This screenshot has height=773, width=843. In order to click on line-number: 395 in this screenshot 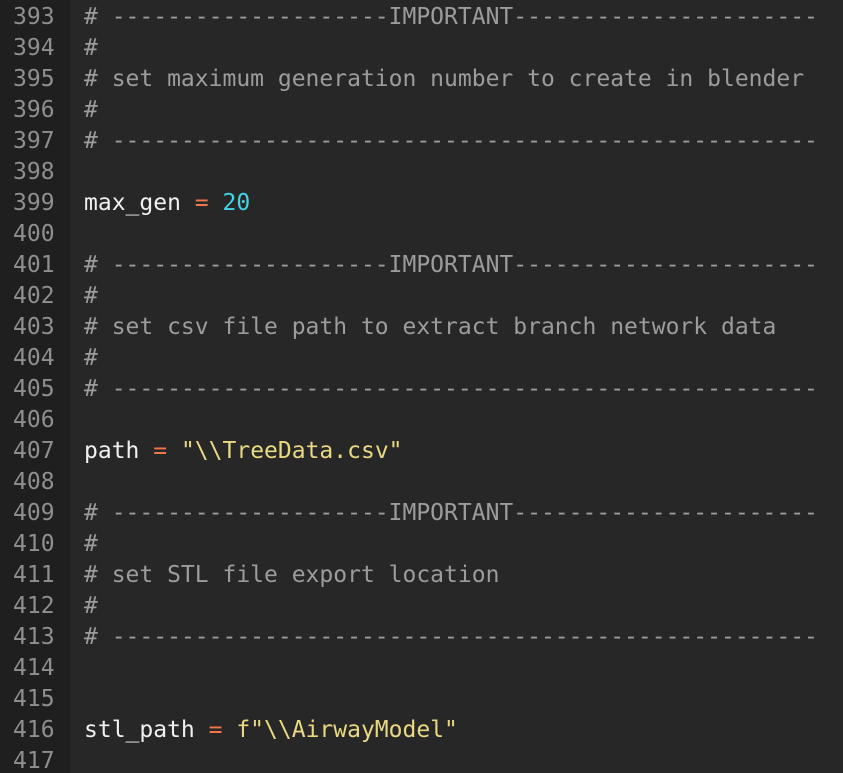, I will do `click(34, 79)`.